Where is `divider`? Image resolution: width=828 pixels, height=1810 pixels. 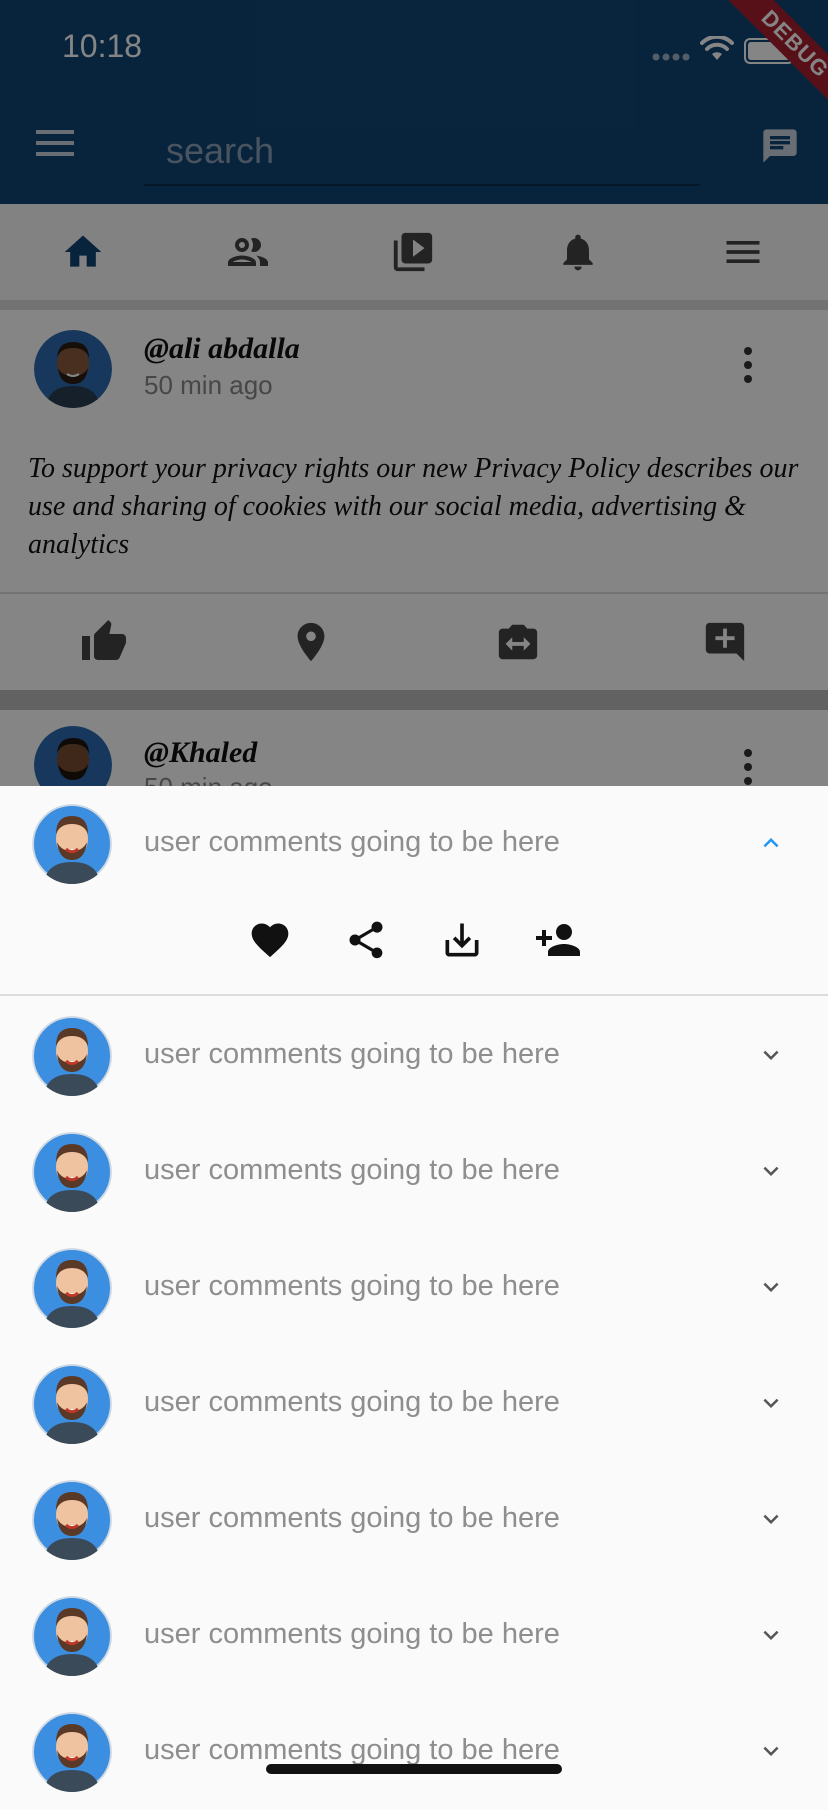 divider is located at coordinates (414, 995).